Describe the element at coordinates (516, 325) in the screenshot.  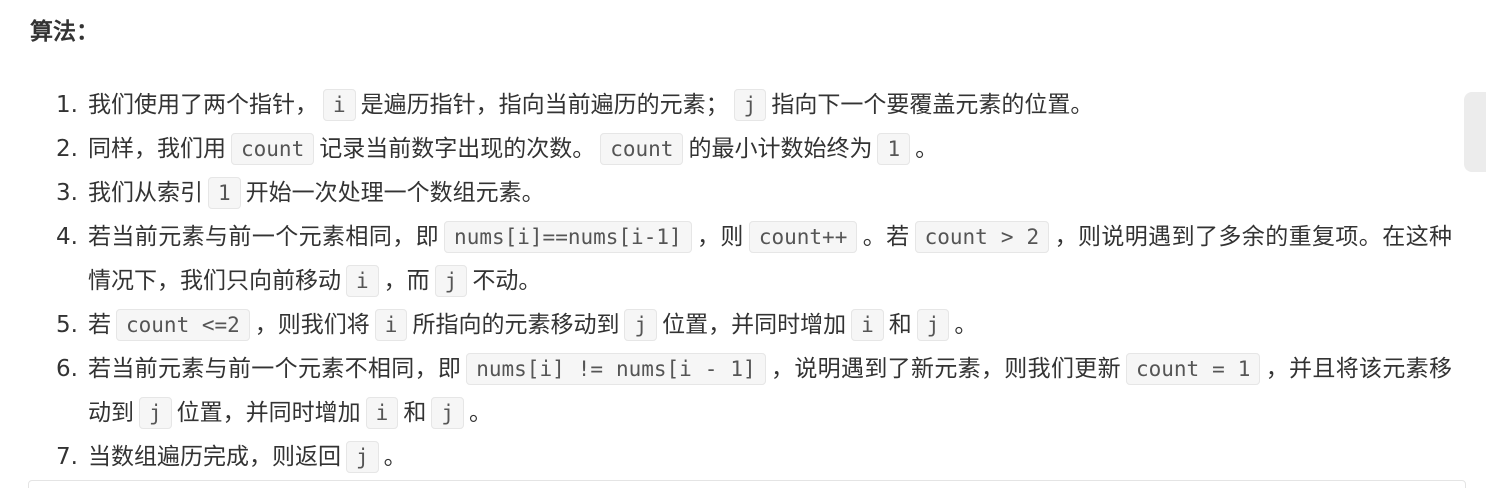
I see `step-text: 所指向的元素移动到` at that location.